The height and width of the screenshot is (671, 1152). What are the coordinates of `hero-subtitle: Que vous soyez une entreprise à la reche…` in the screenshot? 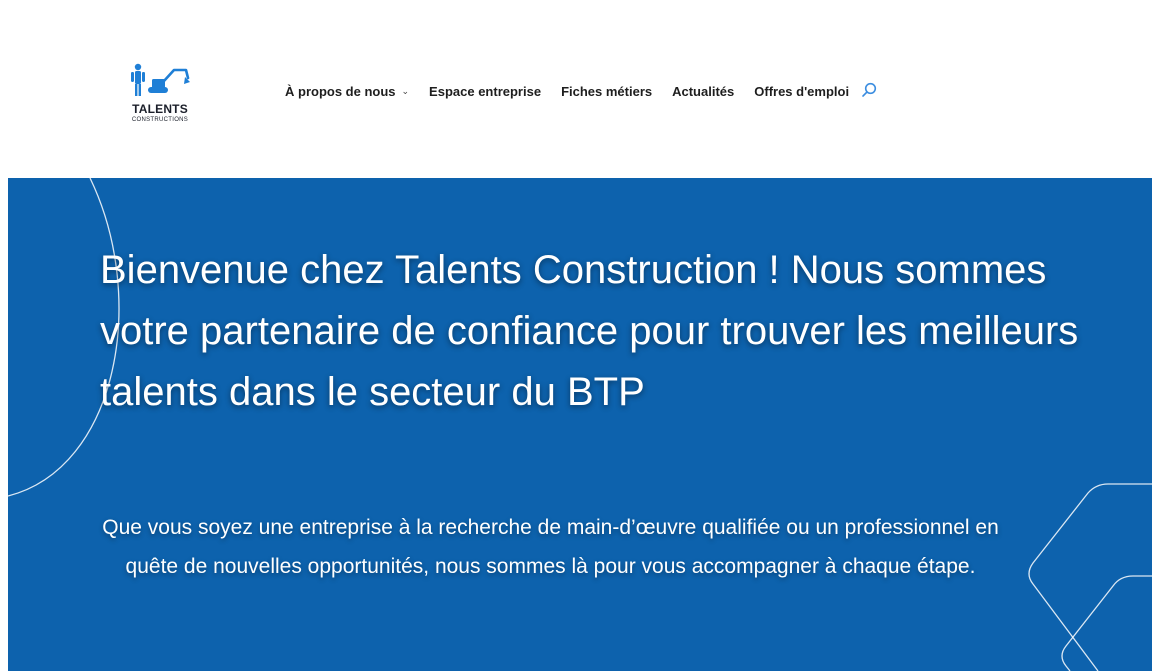 It's located at (550, 547).